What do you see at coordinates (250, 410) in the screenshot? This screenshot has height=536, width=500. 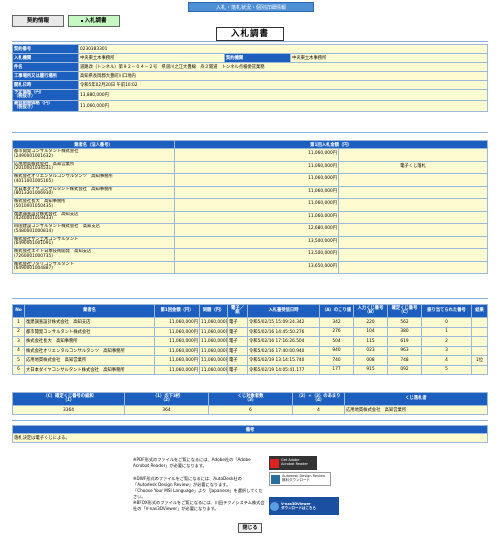 I see `calc-value-cell: 6` at bounding box center [250, 410].